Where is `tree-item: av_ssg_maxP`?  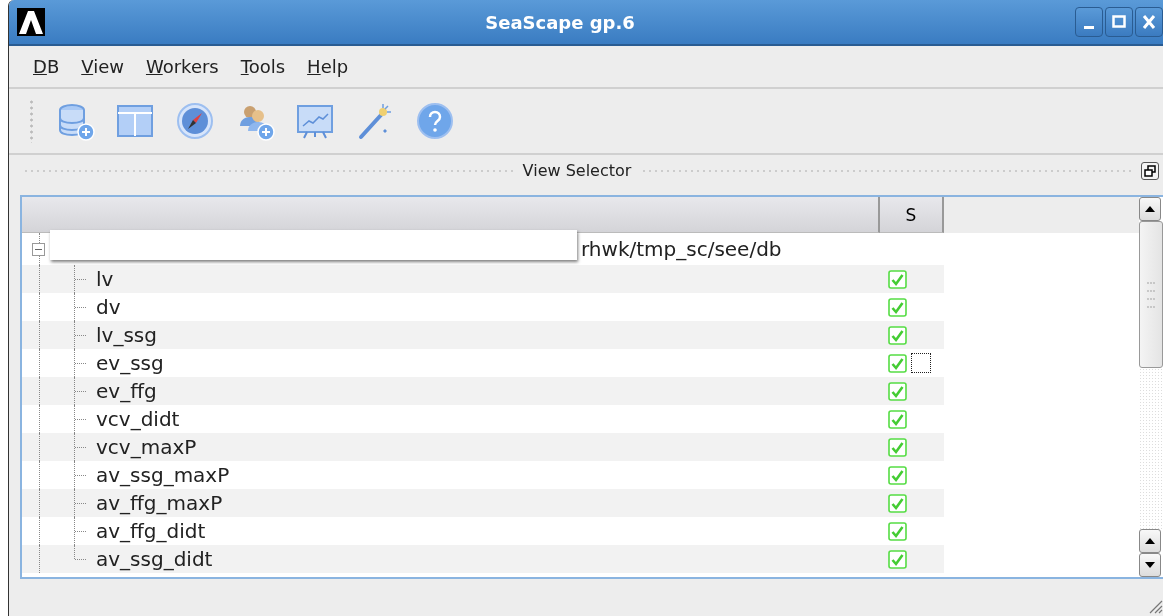 tree-item: av_ssg_maxP is located at coordinates (163, 475).